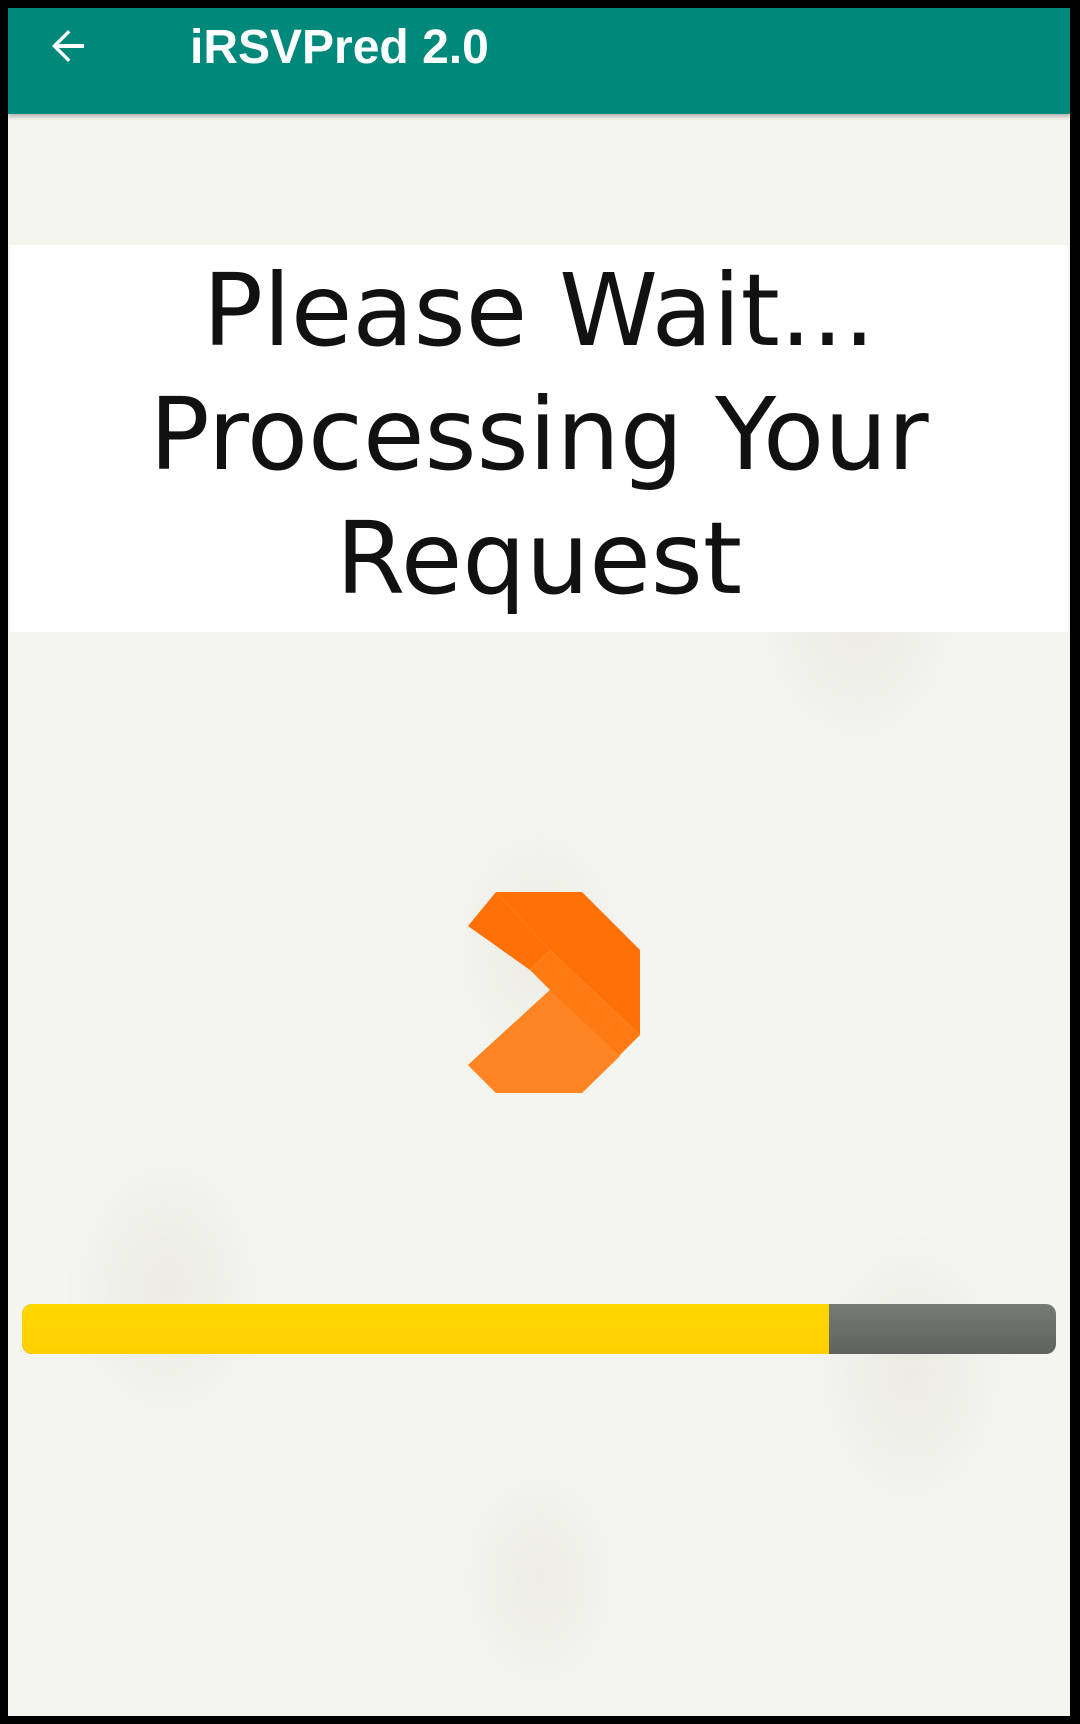 This screenshot has width=1080, height=1724. I want to click on loading-indicator, so click(558, 997).